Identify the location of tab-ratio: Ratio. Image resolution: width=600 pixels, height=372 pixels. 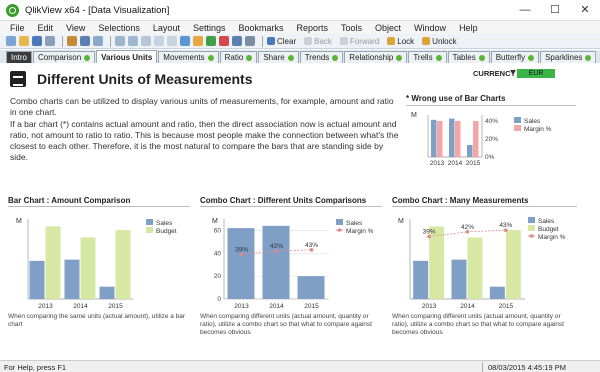
(238, 57).